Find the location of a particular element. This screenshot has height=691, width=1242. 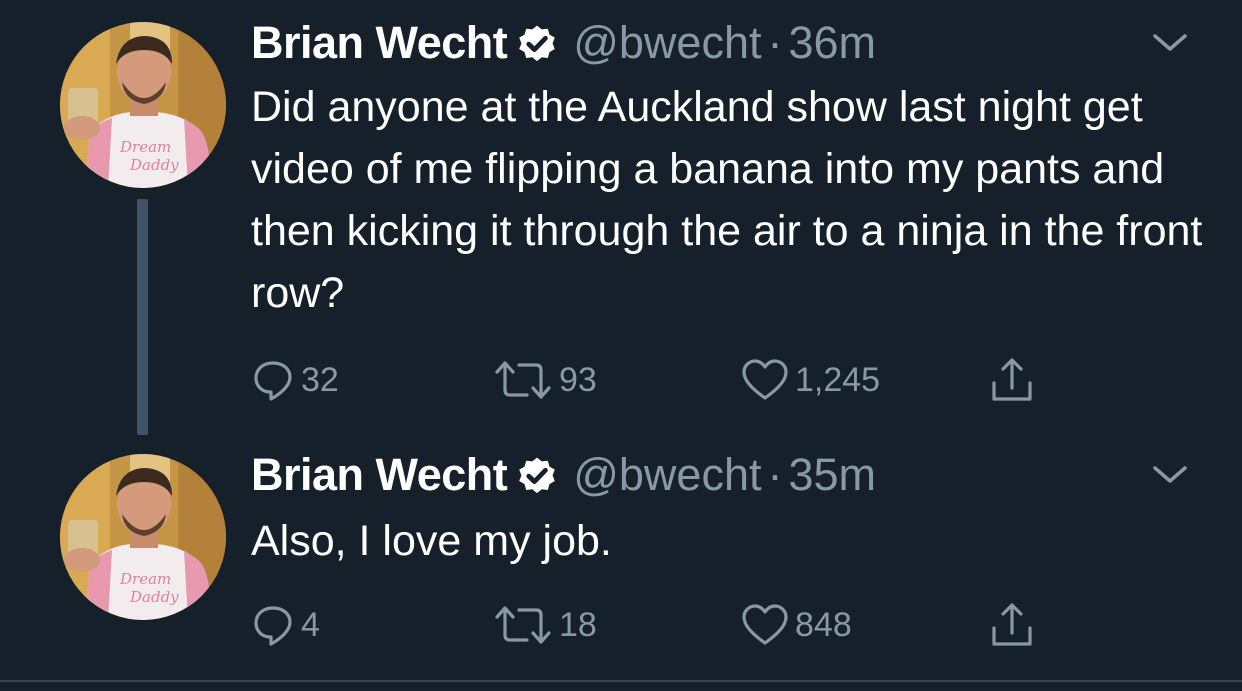

divider is located at coordinates (621, 681).